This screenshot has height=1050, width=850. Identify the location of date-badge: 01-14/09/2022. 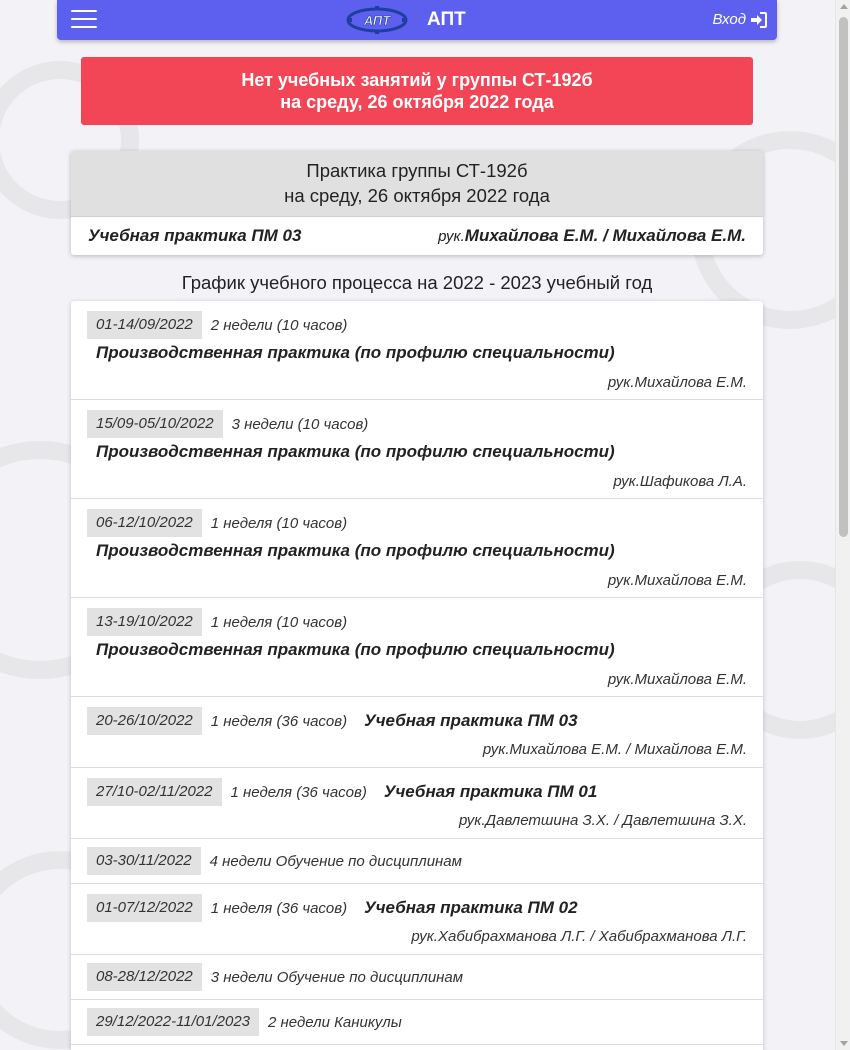
(144, 325).